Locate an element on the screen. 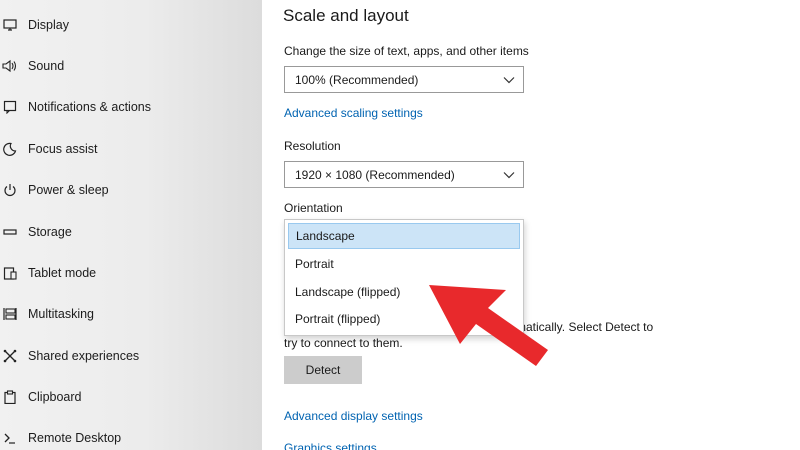  sidebar-item-label: Tablet mode is located at coordinates (62, 273).